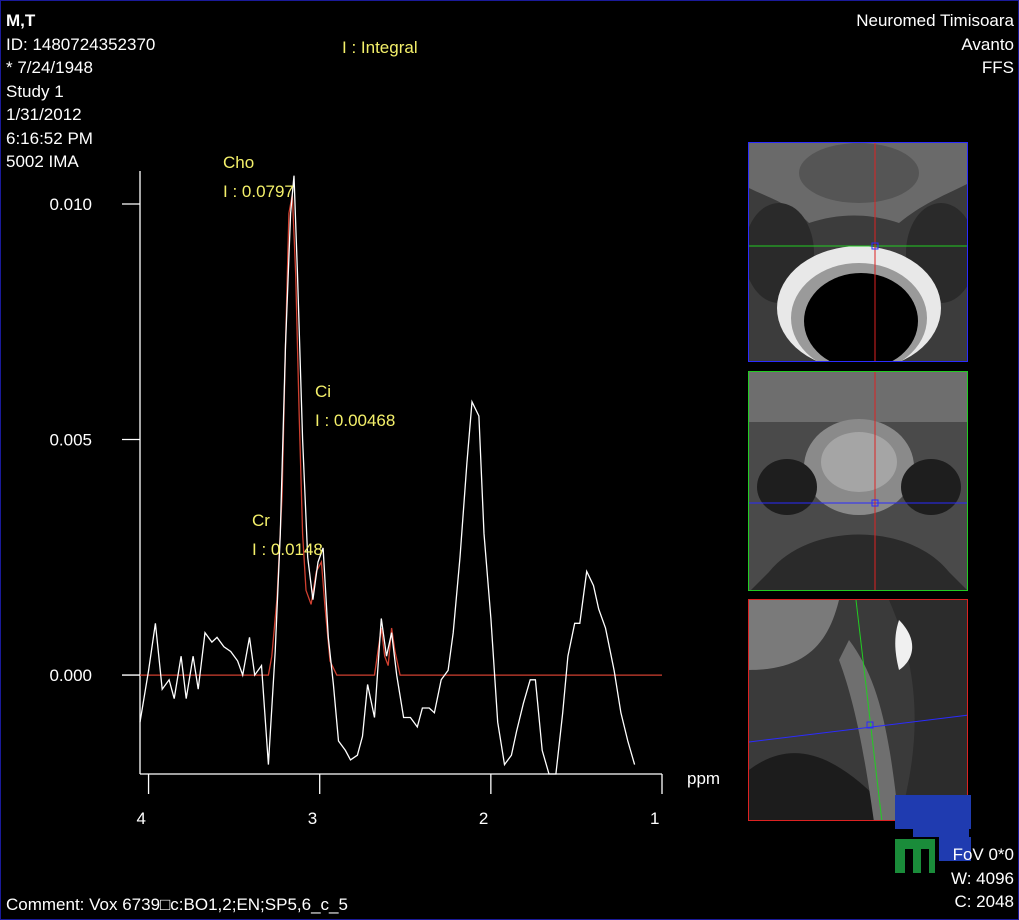 The image size is (1019, 920). Describe the element at coordinates (70, 675) in the screenshot. I see `y-tick-label: 0.000` at that location.